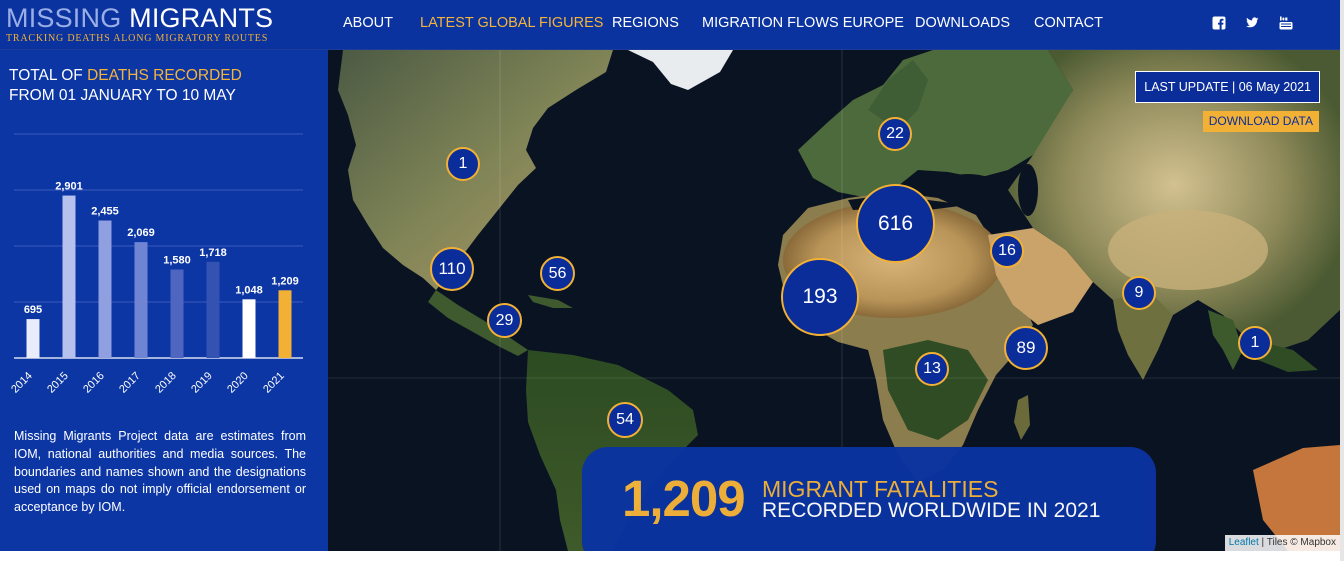 The image size is (1344, 561). I want to click on chart-bar-2021, so click(285, 324).